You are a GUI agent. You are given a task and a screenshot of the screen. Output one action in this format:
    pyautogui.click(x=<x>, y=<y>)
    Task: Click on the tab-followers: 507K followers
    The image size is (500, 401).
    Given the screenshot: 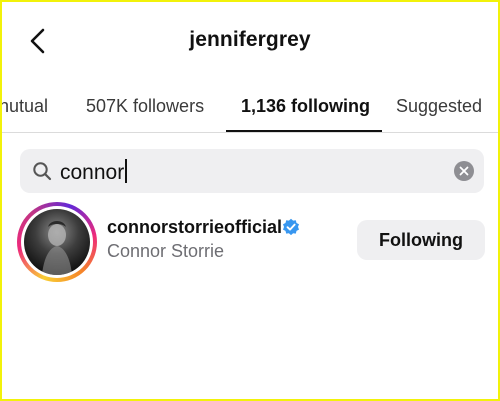 What is the action you would take?
    pyautogui.click(x=145, y=106)
    